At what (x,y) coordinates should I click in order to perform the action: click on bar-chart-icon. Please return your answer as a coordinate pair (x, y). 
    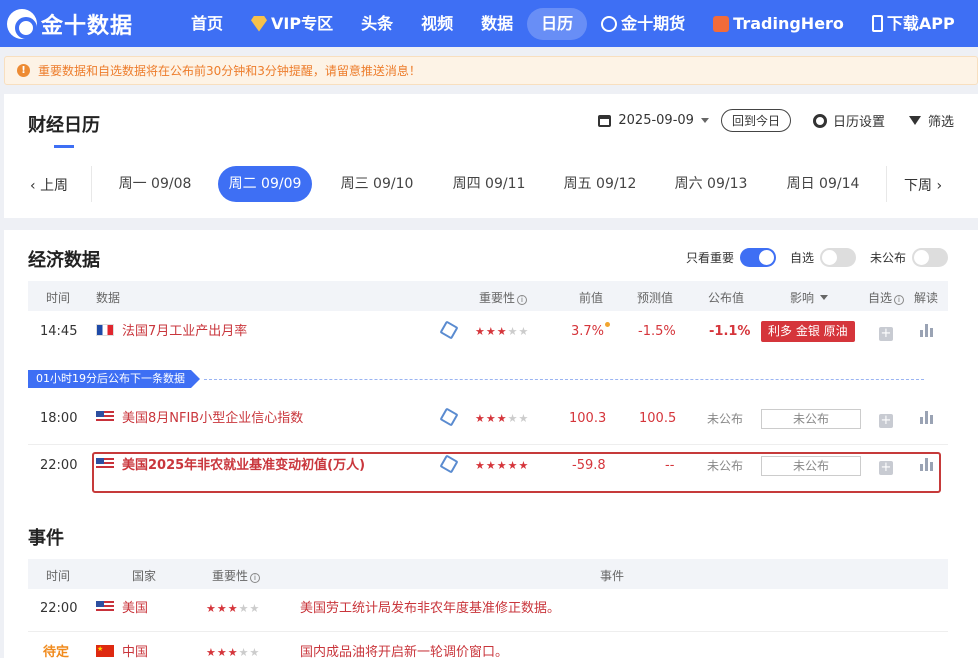
    Looking at the image, I should click on (926, 417).